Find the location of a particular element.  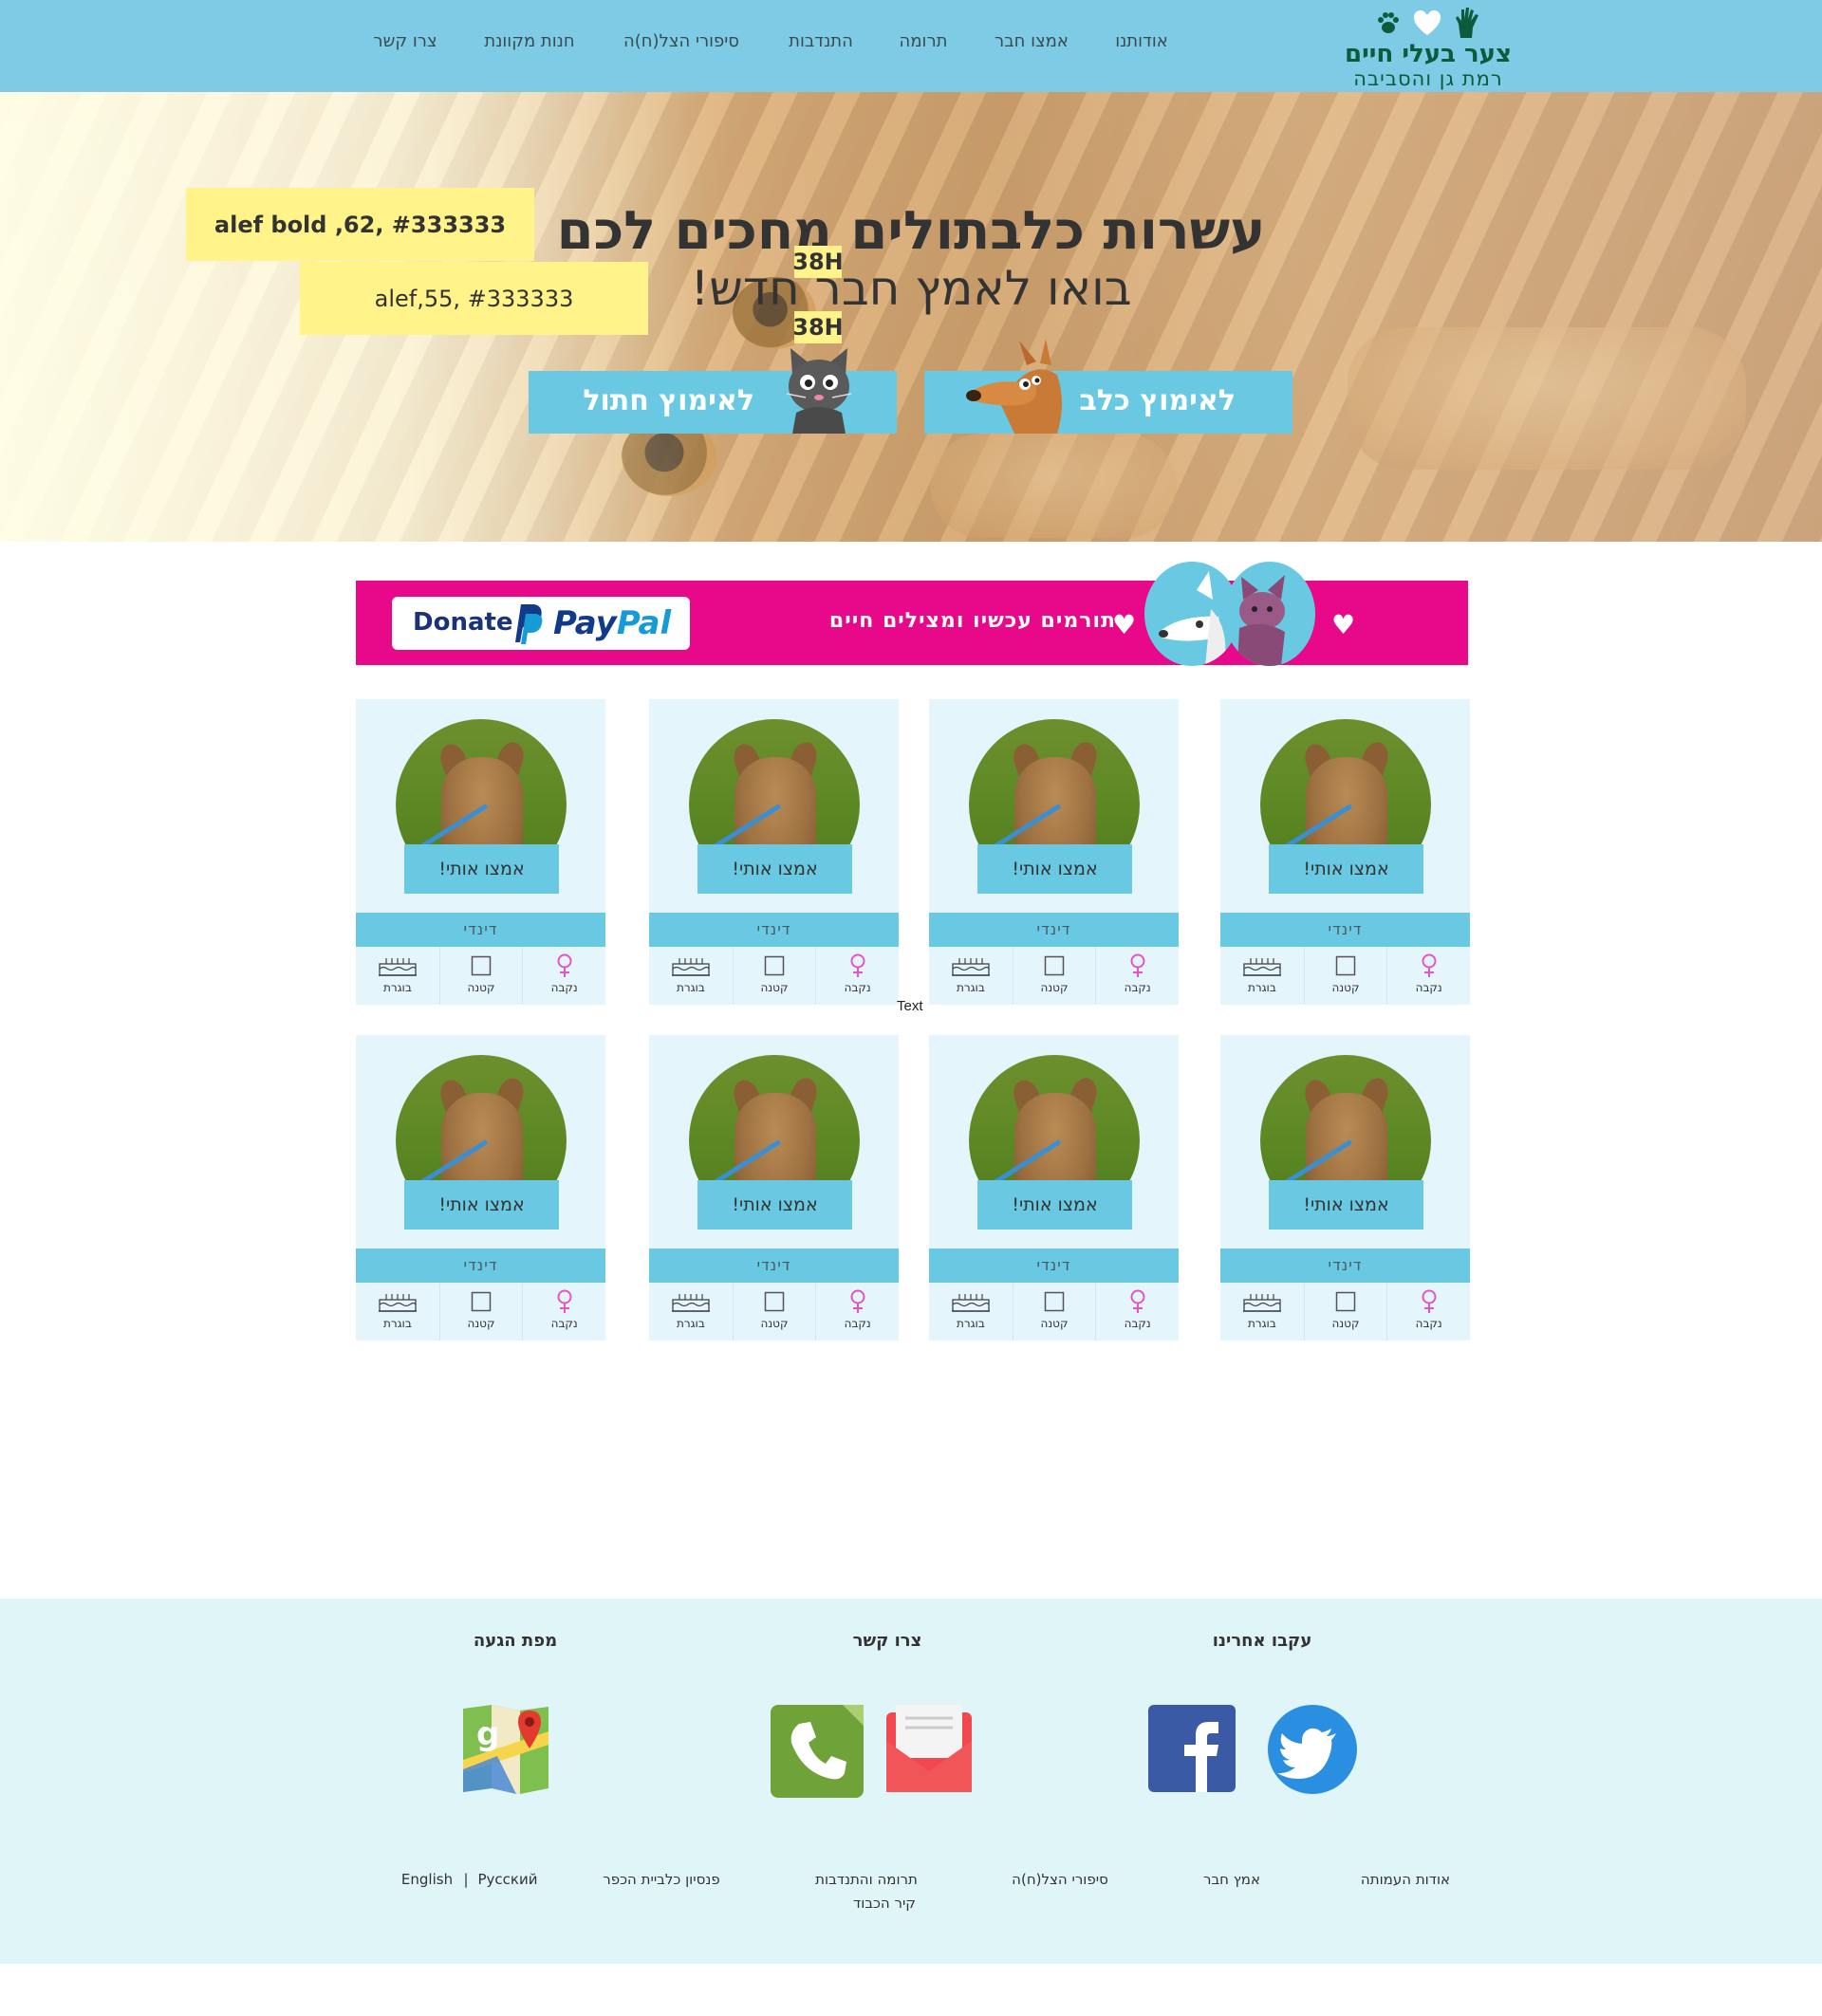

donate-label: Donate is located at coordinates (463, 622).